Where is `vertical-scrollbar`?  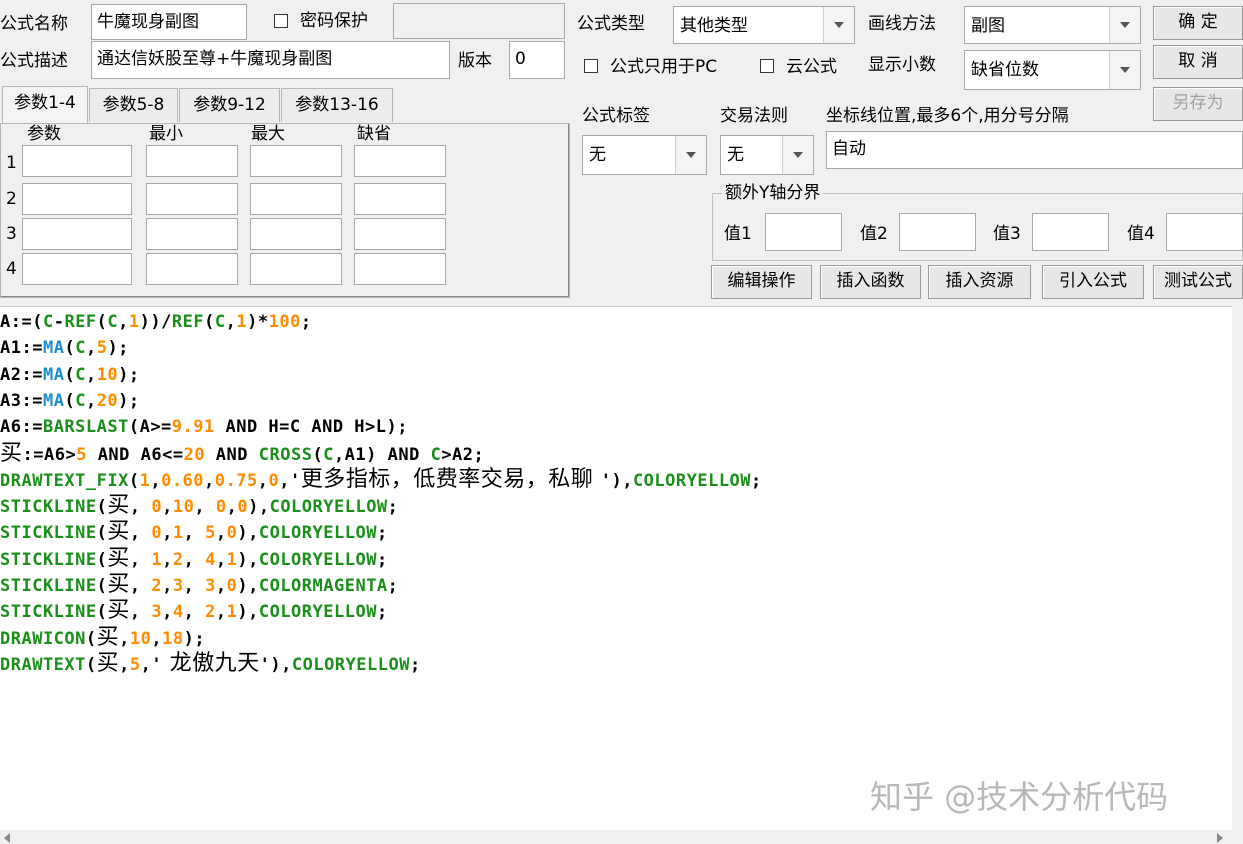 vertical-scrollbar is located at coordinates (1237, 568).